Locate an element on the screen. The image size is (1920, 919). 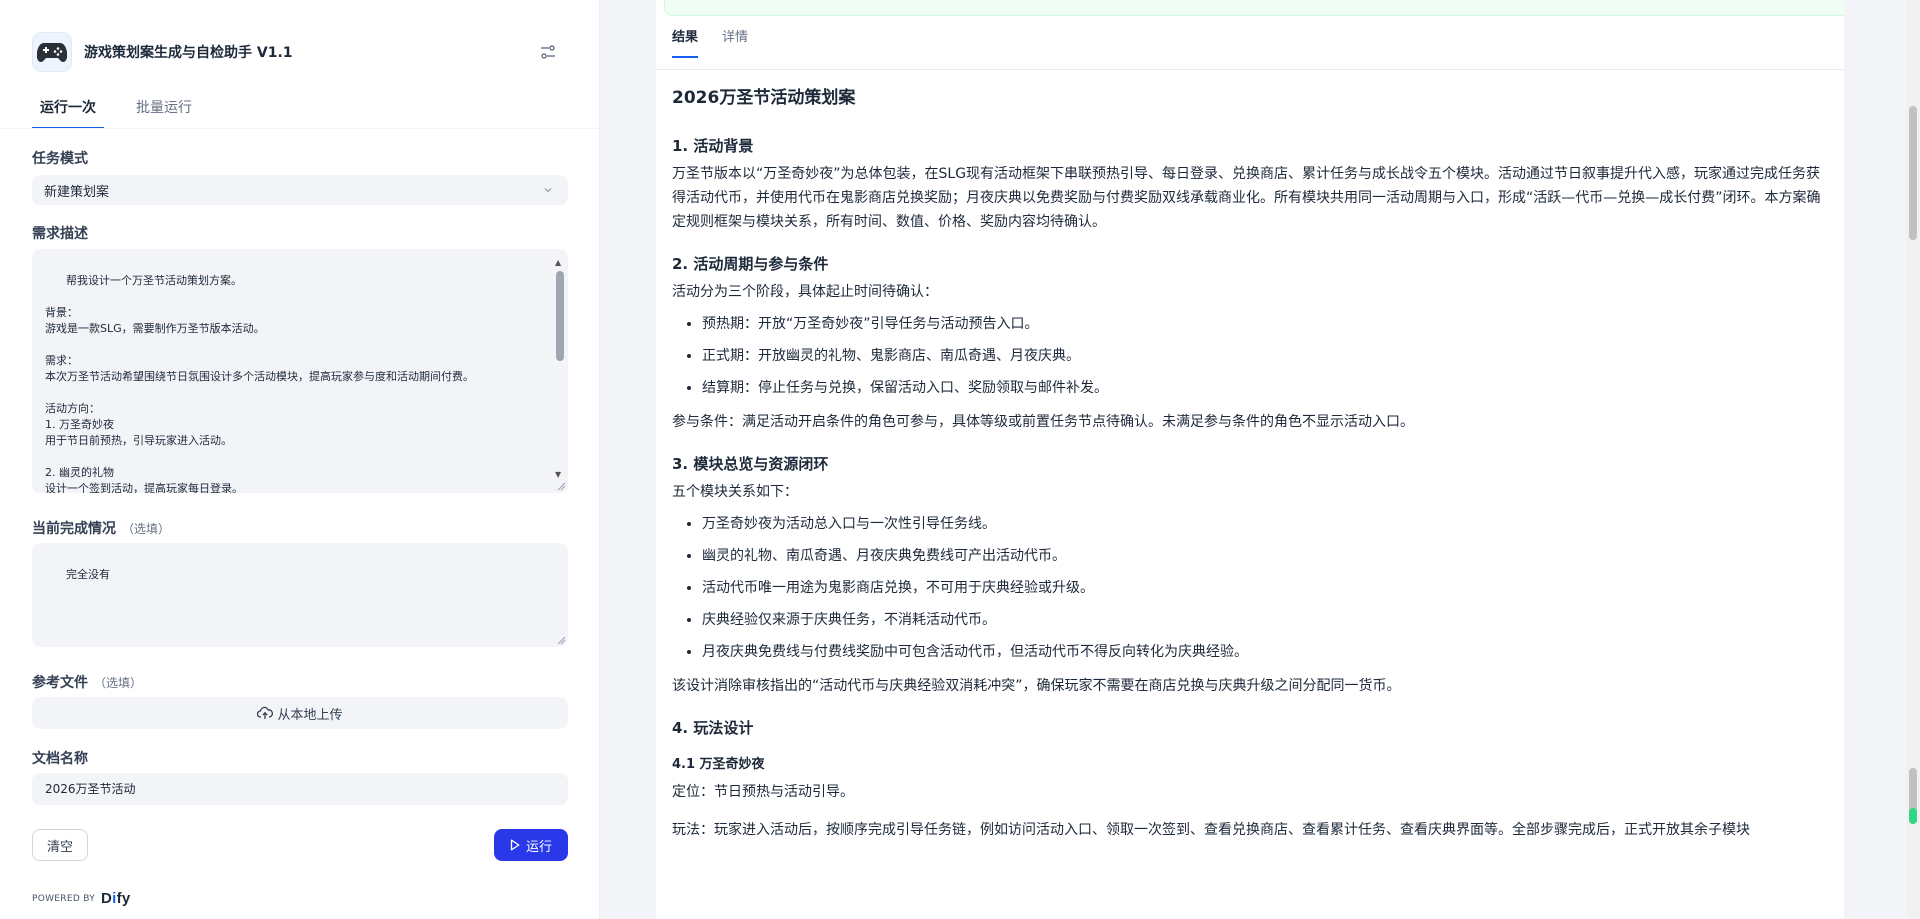
tab-batch-run: 批量运行 is located at coordinates (164, 113).